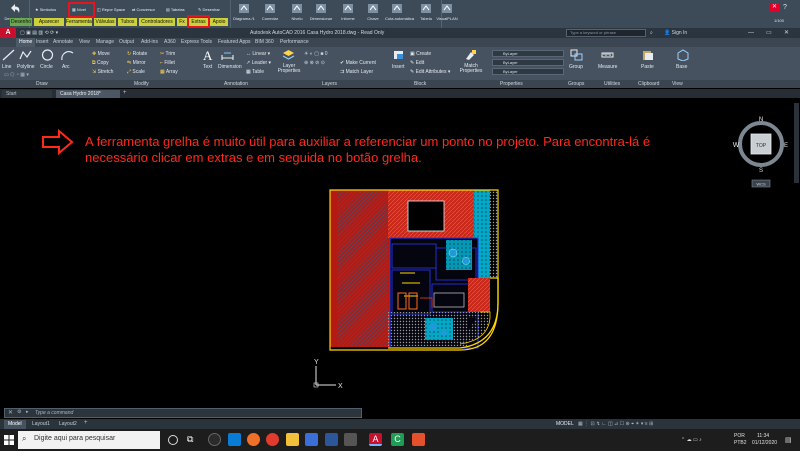  What do you see at coordinates (207, 67) in the screenshot?
I see `text-button: Text` at bounding box center [207, 67].